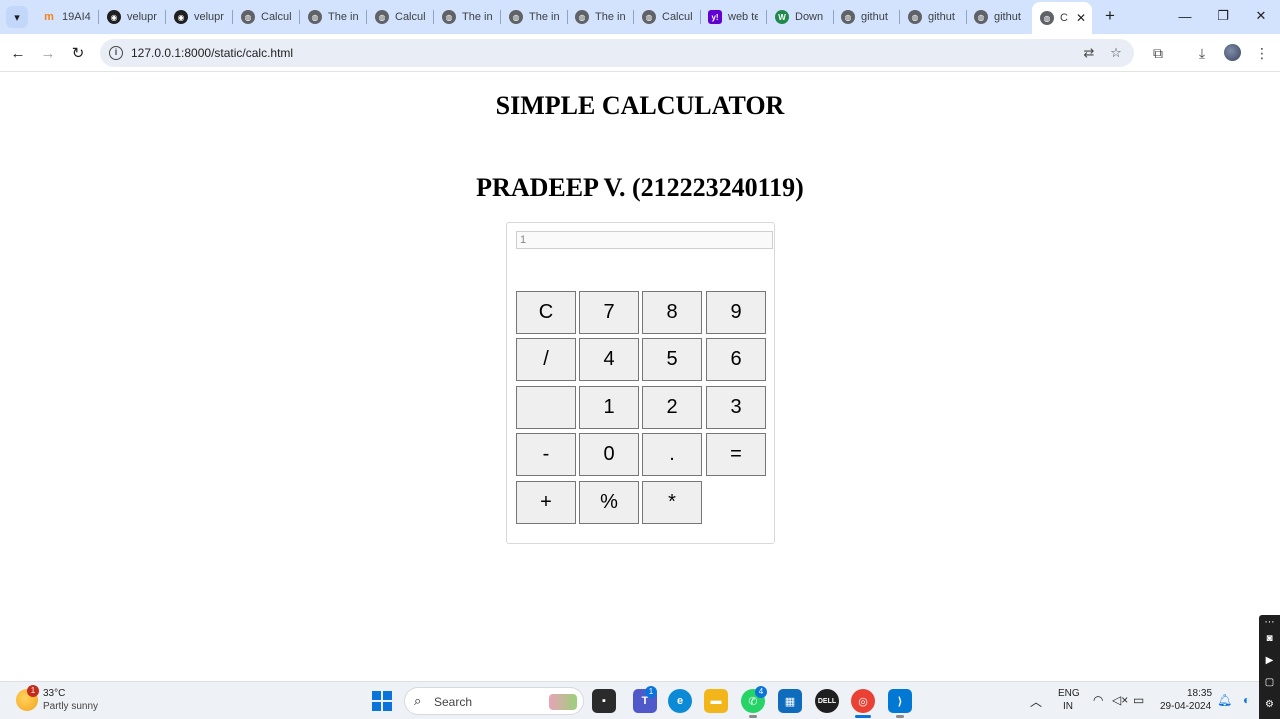 Image resolution: width=1280 pixels, height=719 pixels. I want to click on wifi-icon: ◠, so click(1098, 700).